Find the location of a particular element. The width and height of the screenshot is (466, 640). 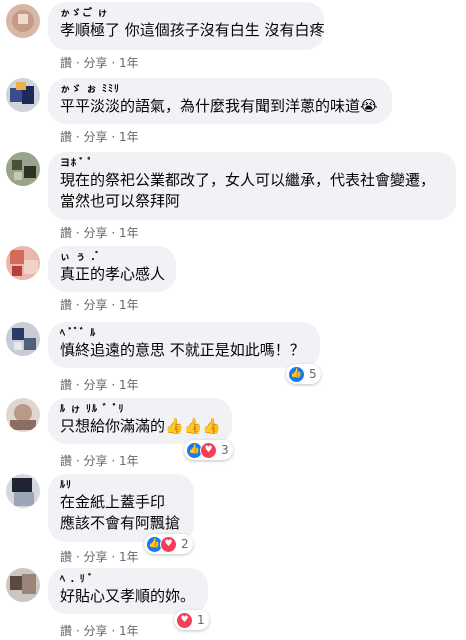

comment-bubble: ゕゞ ぉ ﾐﾐﾘ 平平淡淡的語氣，為什麼我有聞到洋蔥的味道😭 is located at coordinates (220, 101).